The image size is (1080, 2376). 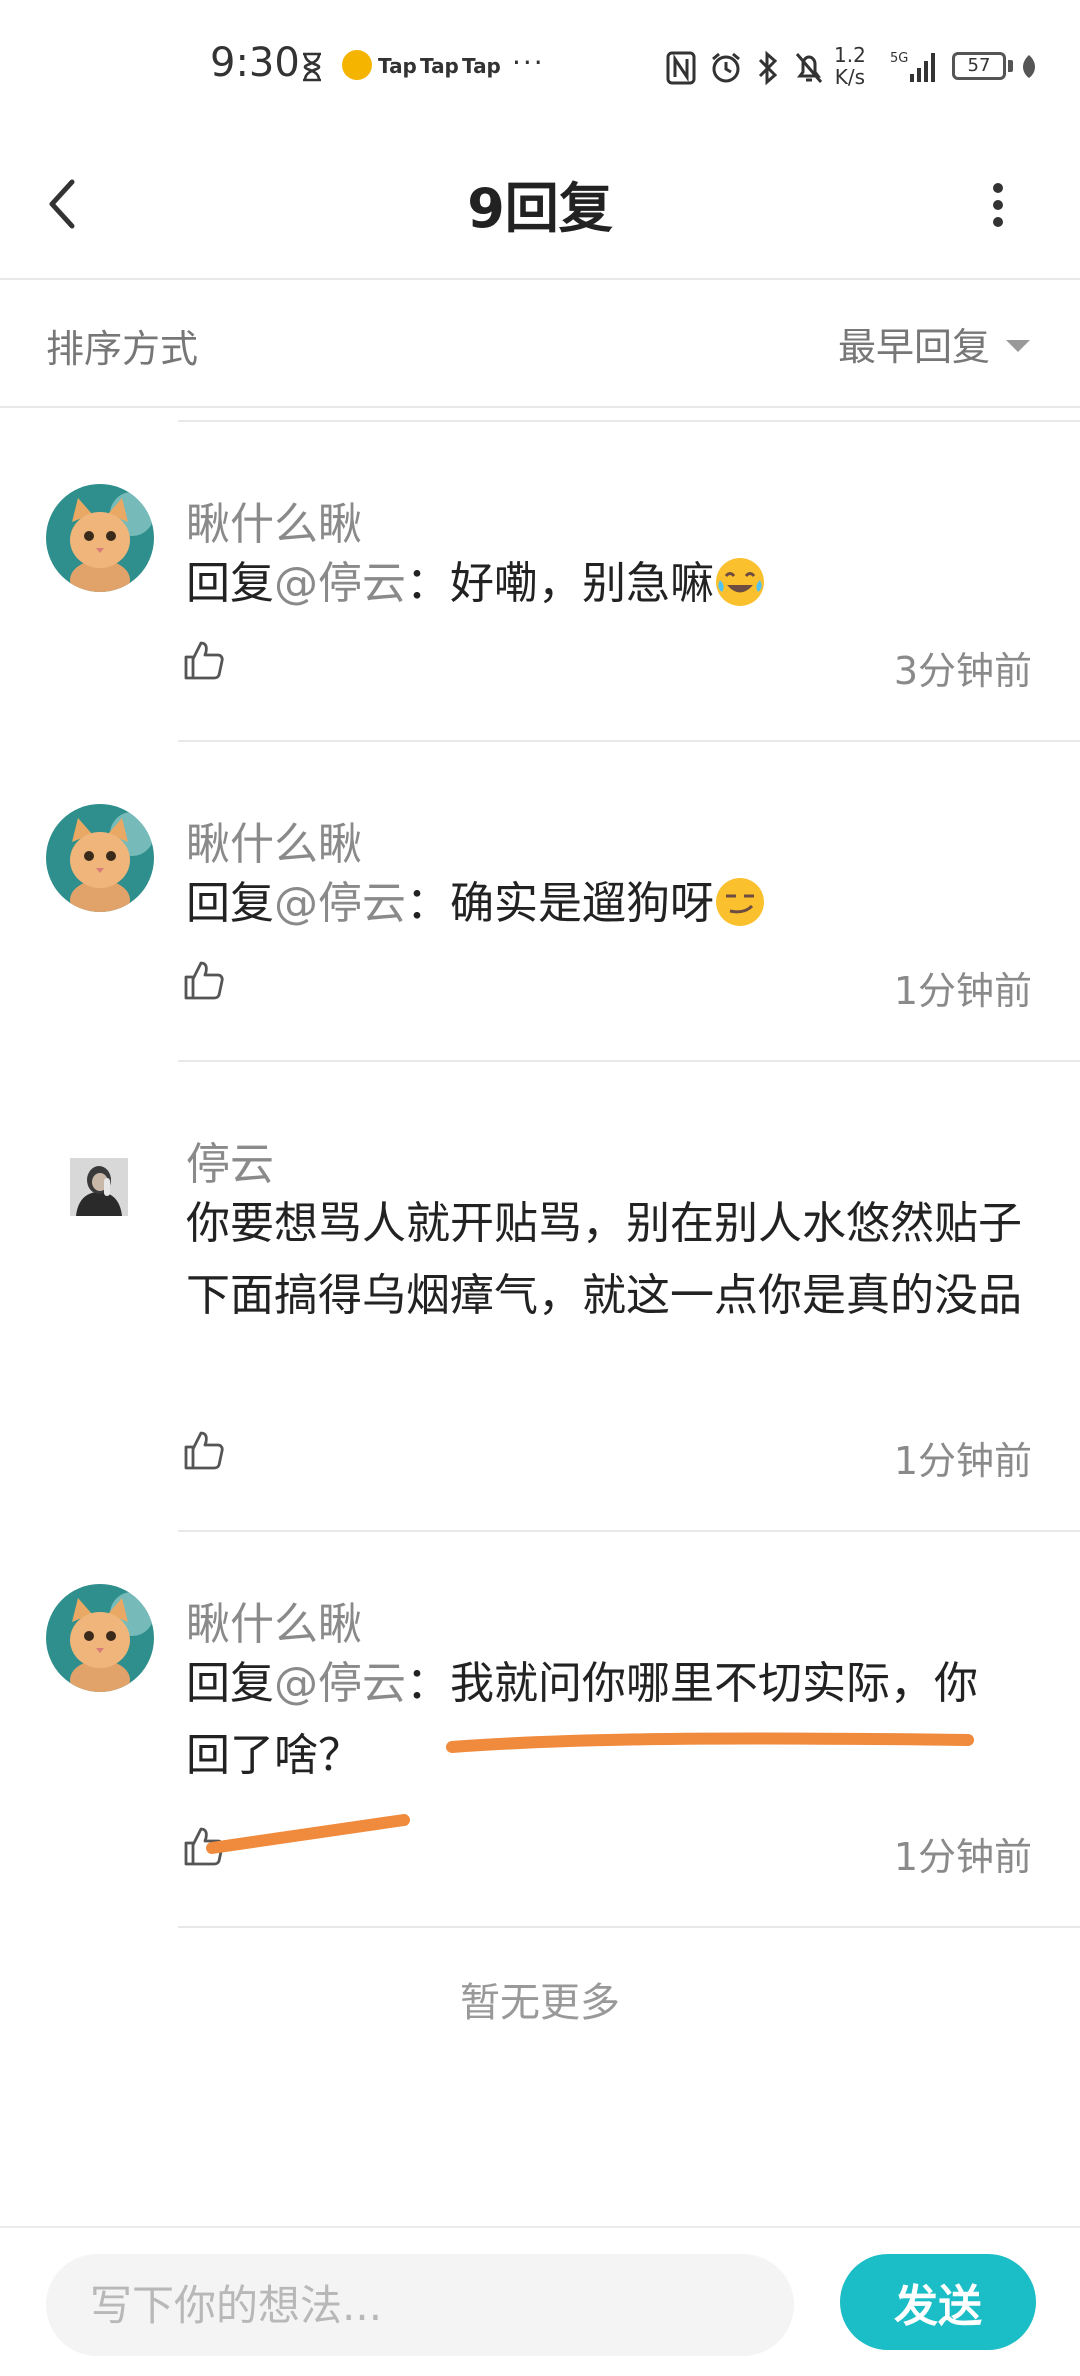 I want to click on bottom-input-bar: 发送, so click(x=540, y=2301).